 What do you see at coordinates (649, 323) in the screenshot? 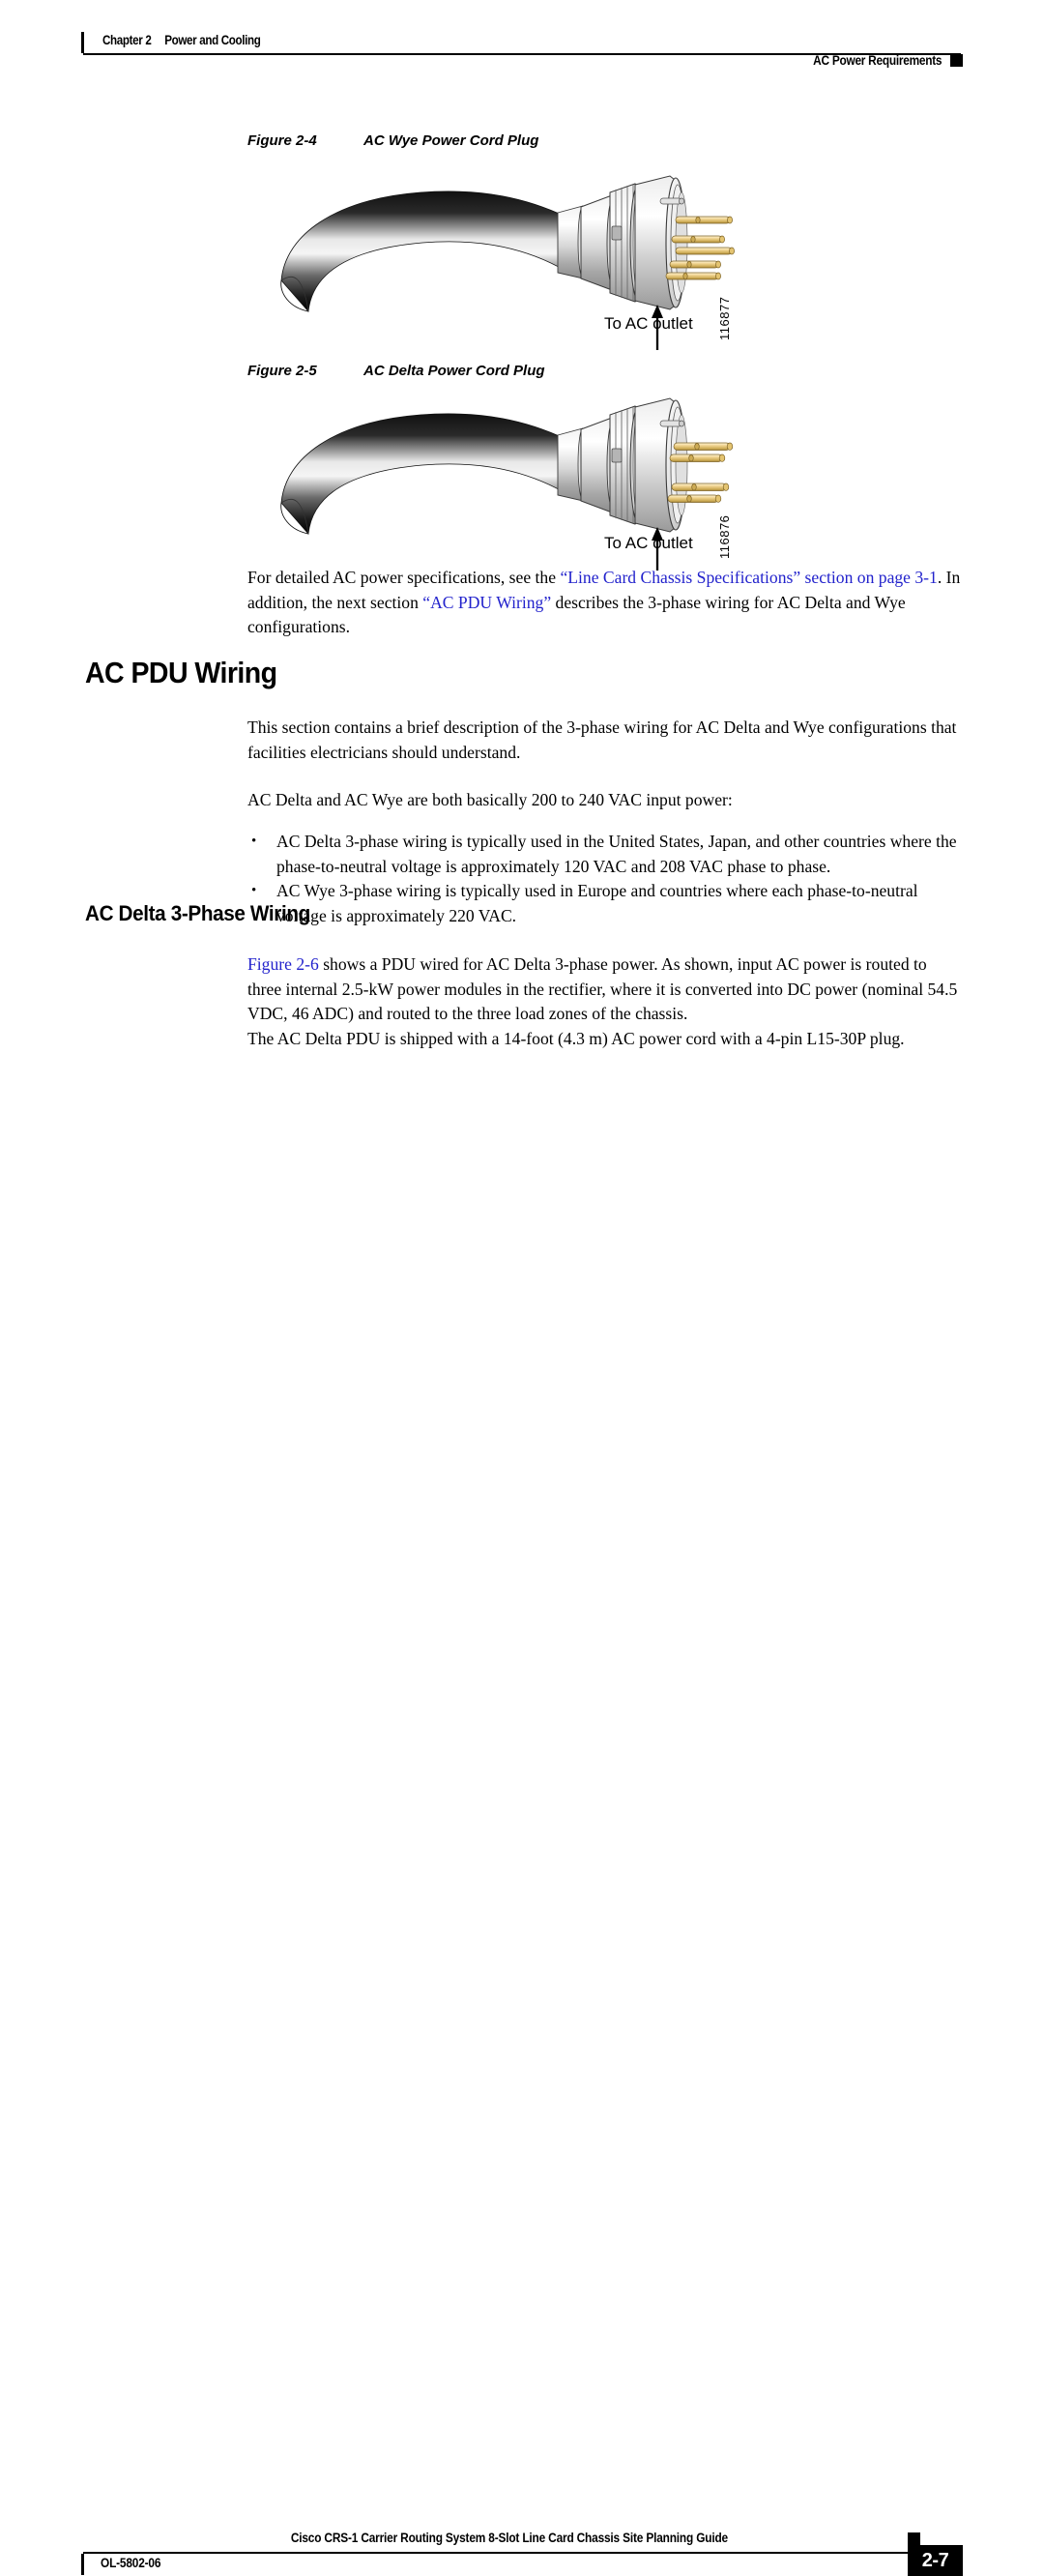
I see `figure-2-4-arrow-label: To AC outlet` at bounding box center [649, 323].